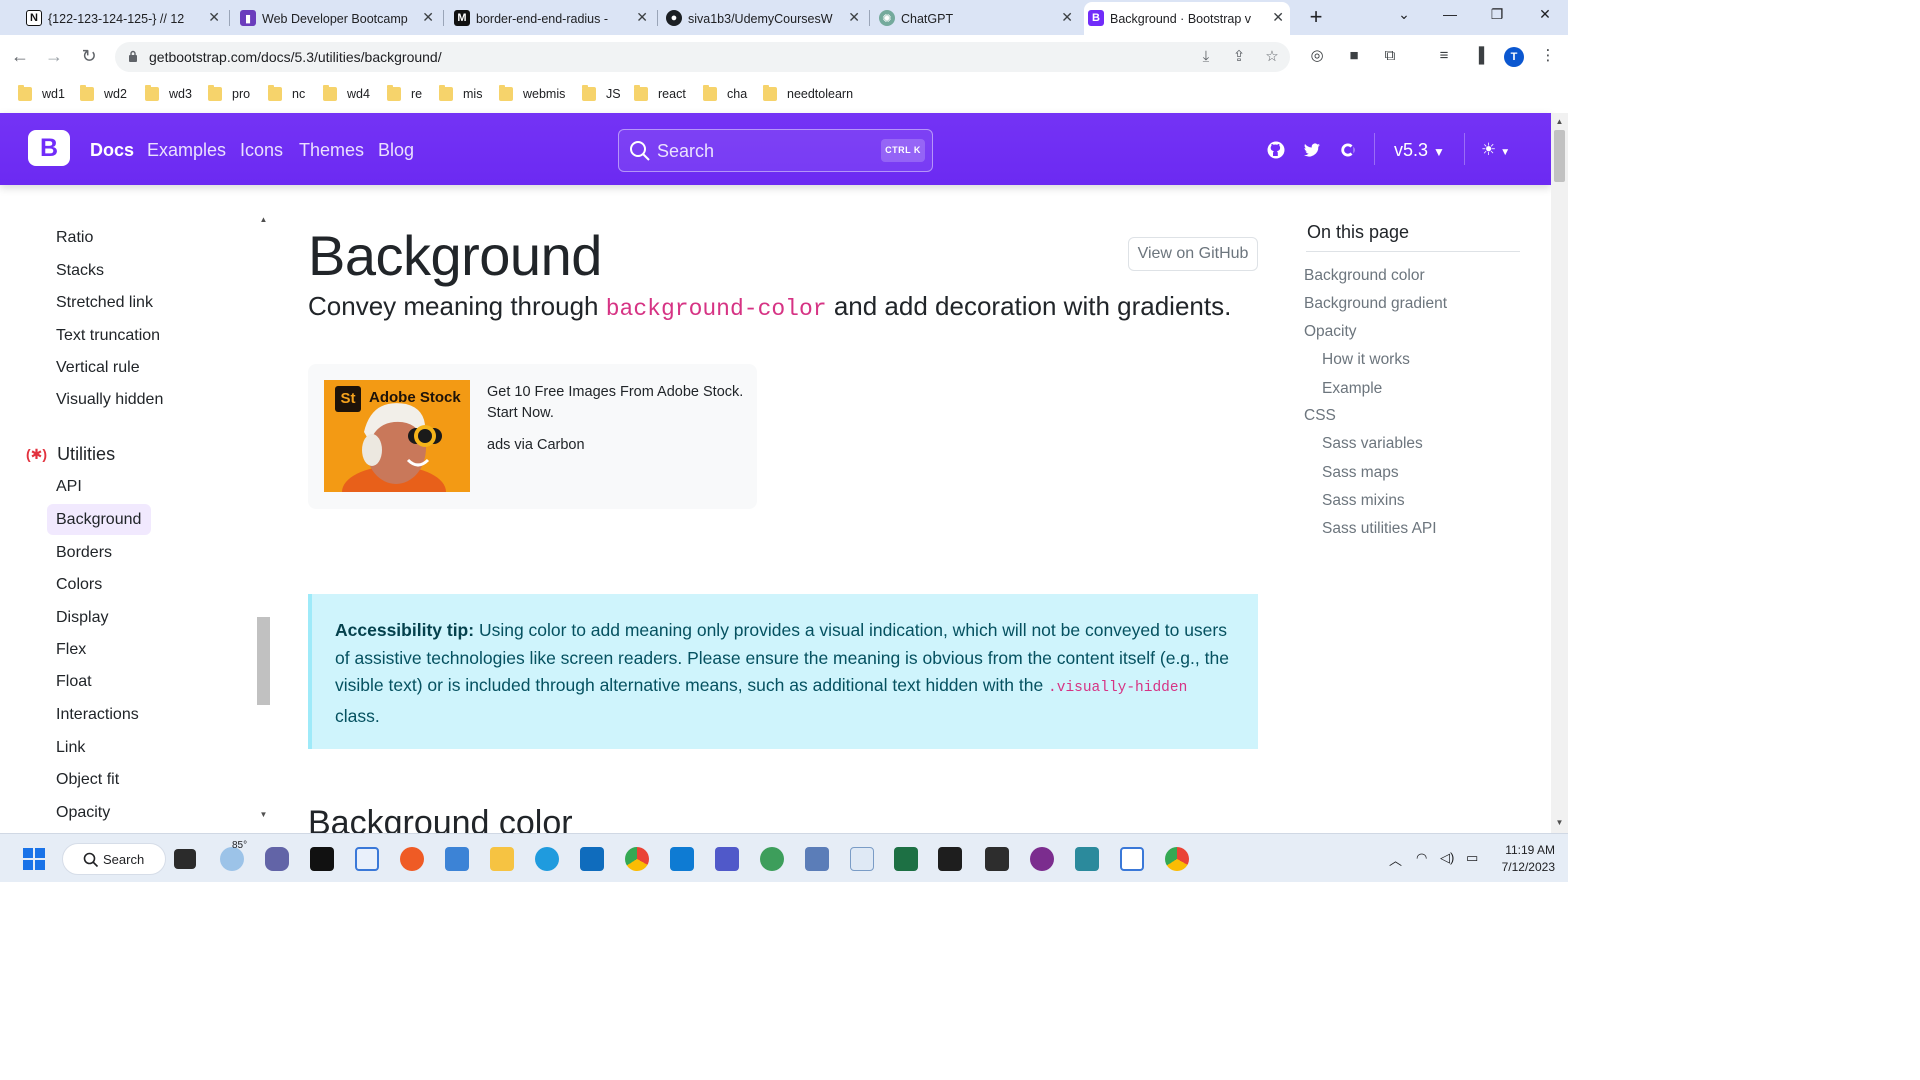 This screenshot has width=1920, height=1080. Describe the element at coordinates (338, 18) in the screenshot. I see `browser-tab: ▮ Web Developer Bootcamp ✕` at that location.